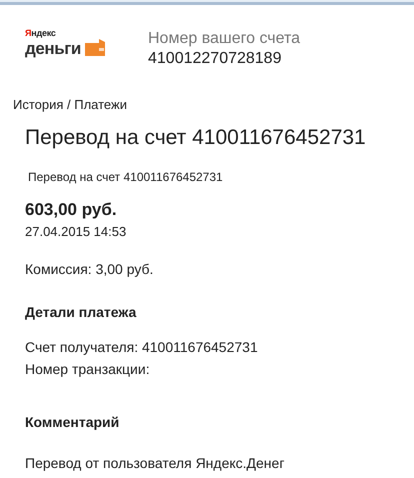 Image resolution: width=414 pixels, height=478 pixels. I want to click on page-title: Перевод на счет 410011676452731, so click(195, 138).